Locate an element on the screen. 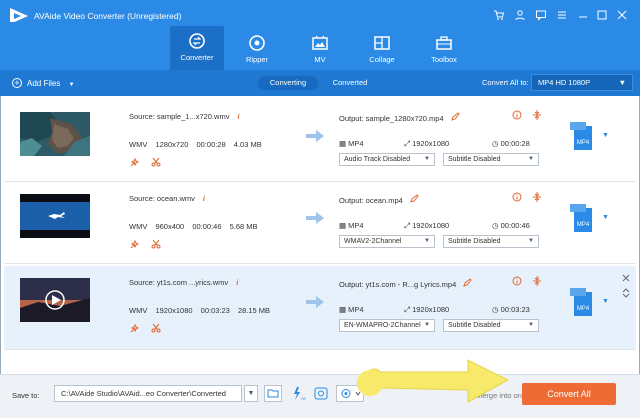  output-duration: ◷ 00:00:46 is located at coordinates (511, 225).